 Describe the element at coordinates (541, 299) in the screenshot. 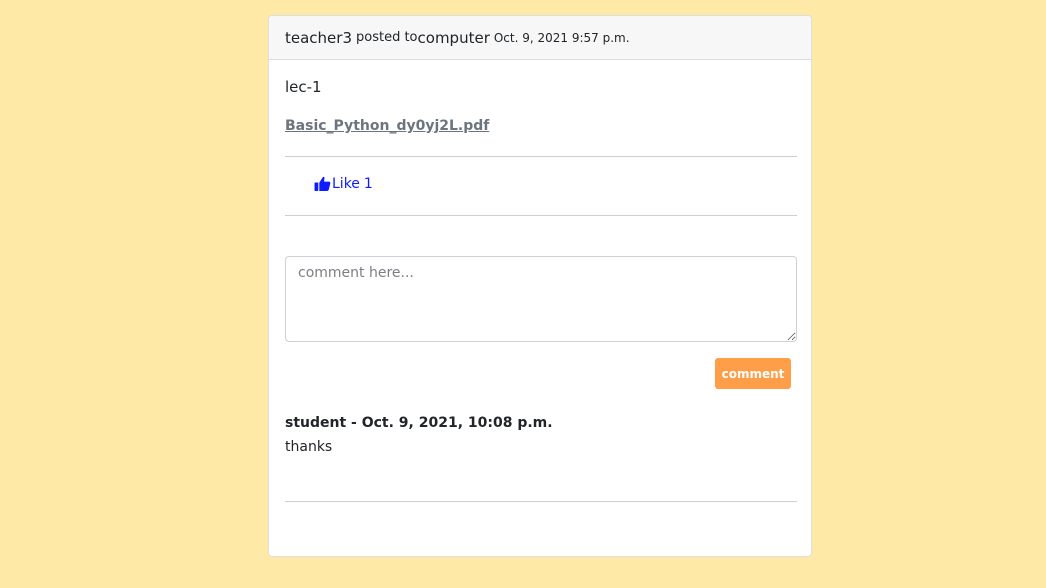

I see `comment-input` at that location.